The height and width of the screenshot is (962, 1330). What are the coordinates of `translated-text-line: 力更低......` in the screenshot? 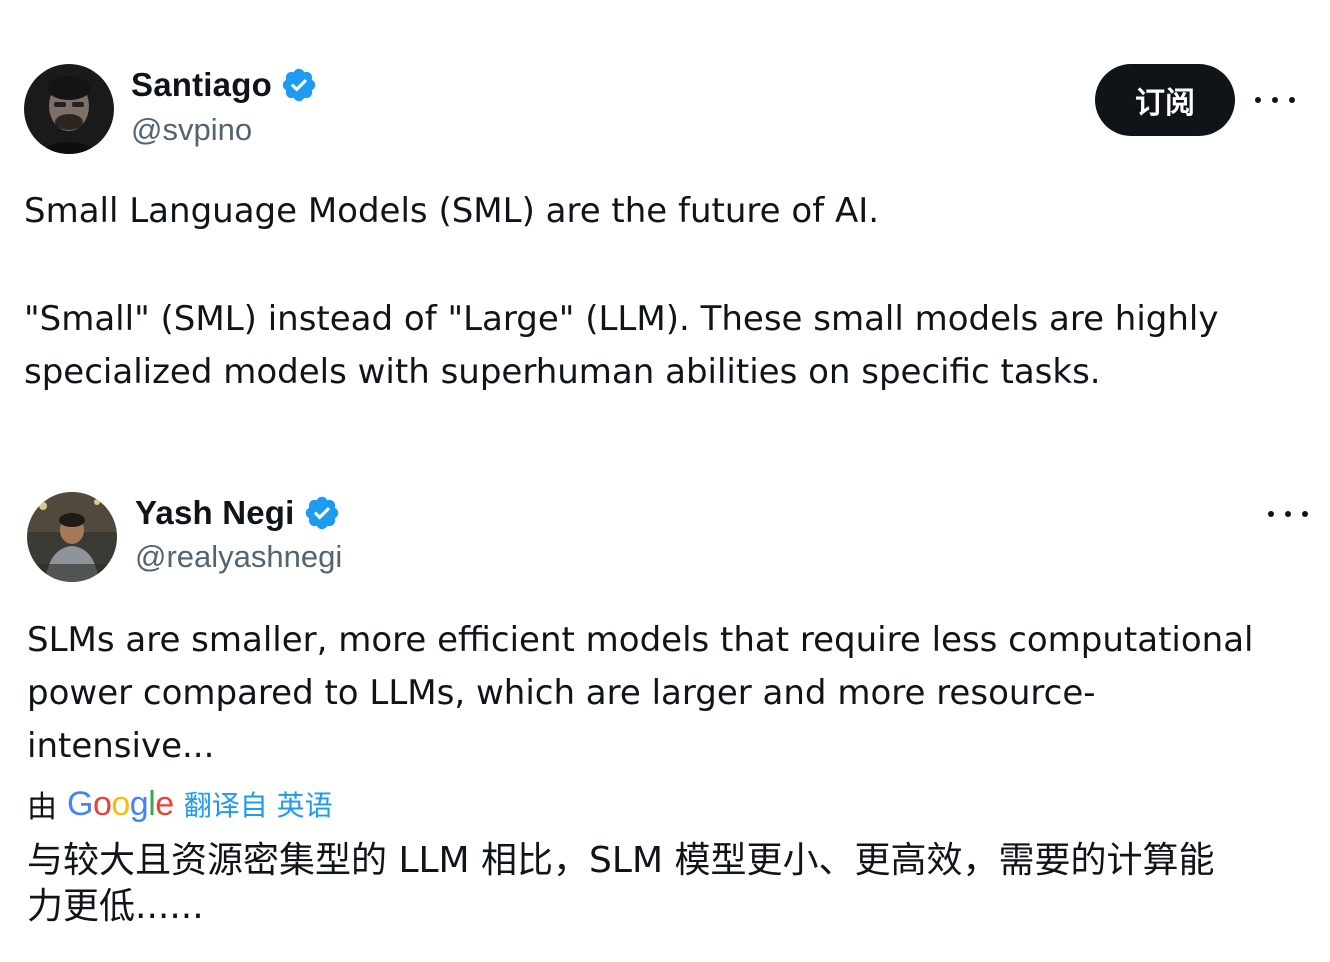 It's located at (115, 906).